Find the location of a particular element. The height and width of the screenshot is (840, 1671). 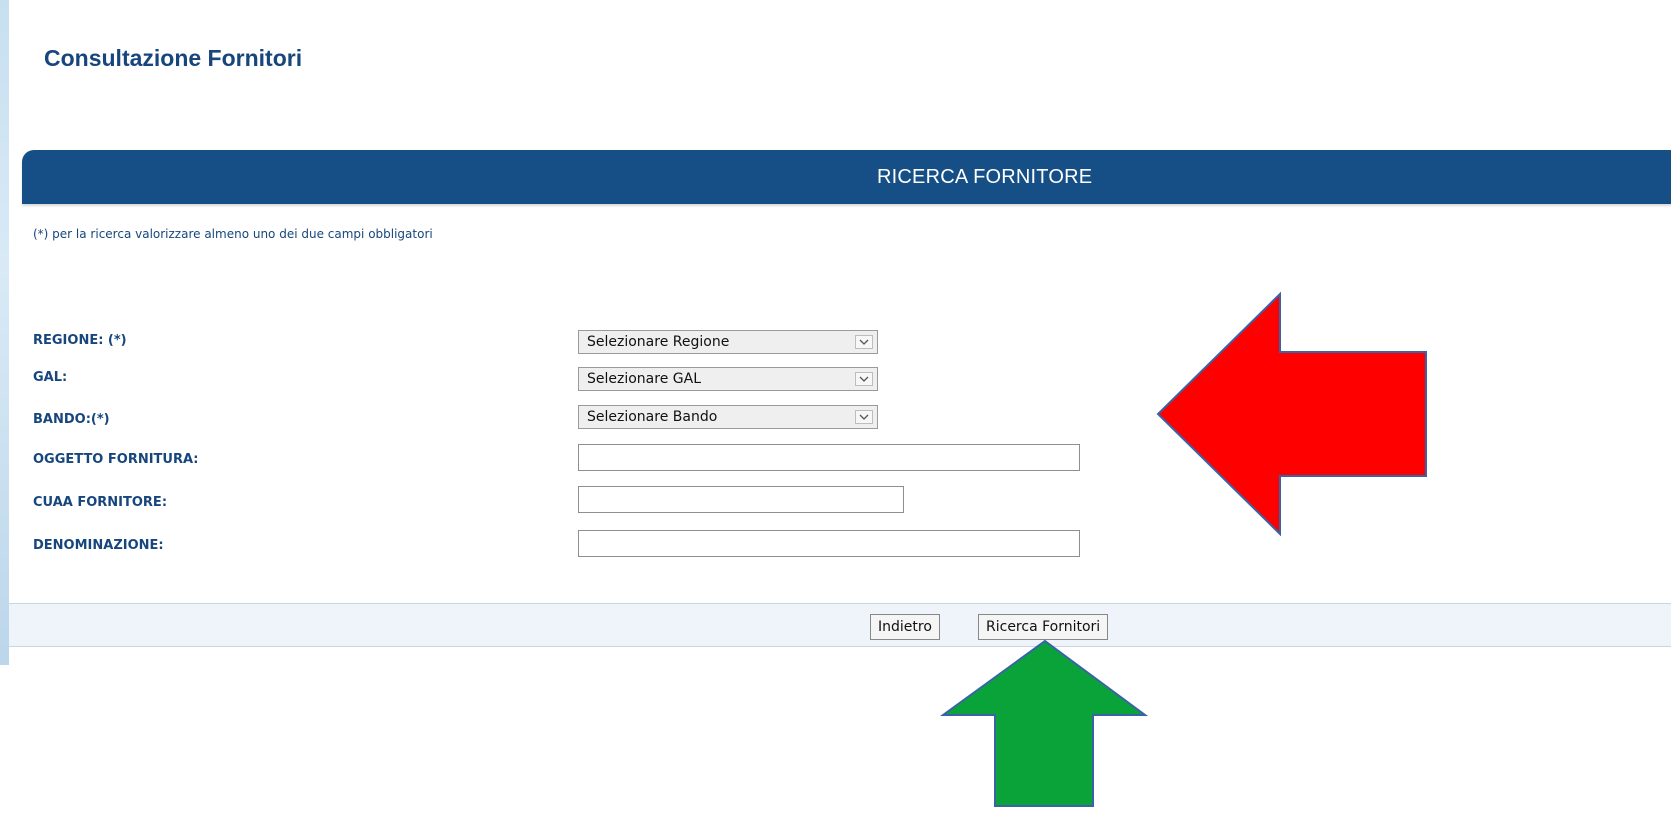

bando-label: BANDO:(*) is located at coordinates (71, 419).